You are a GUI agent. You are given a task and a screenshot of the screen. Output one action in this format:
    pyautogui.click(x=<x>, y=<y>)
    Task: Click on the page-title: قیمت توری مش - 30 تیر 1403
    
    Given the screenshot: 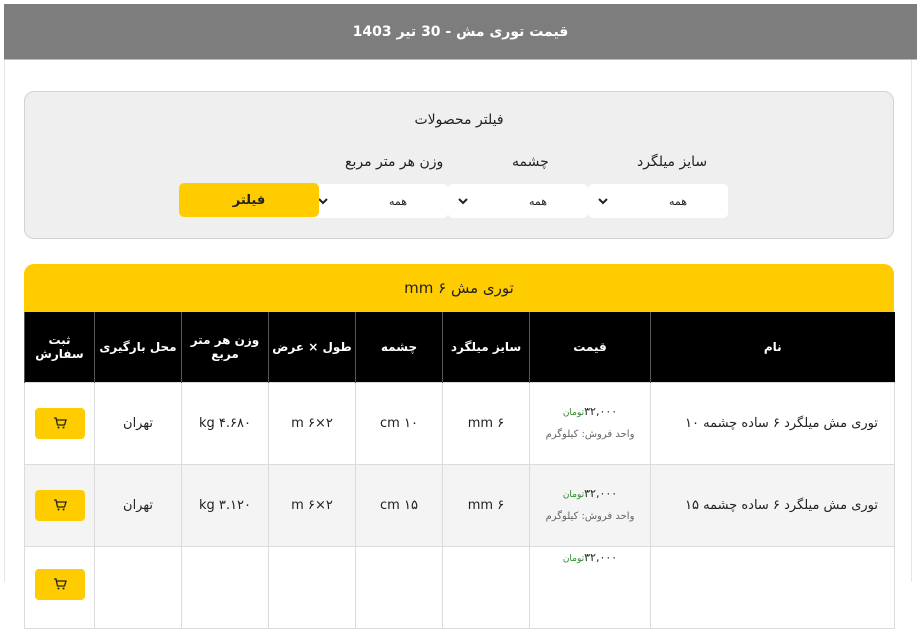 What is the action you would take?
    pyautogui.click(x=460, y=31)
    